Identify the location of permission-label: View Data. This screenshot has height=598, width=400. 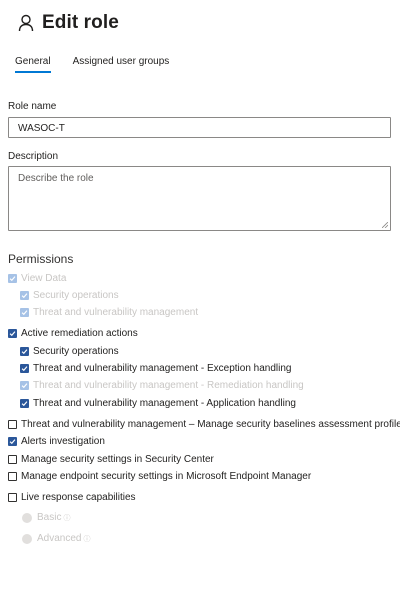
(44, 278).